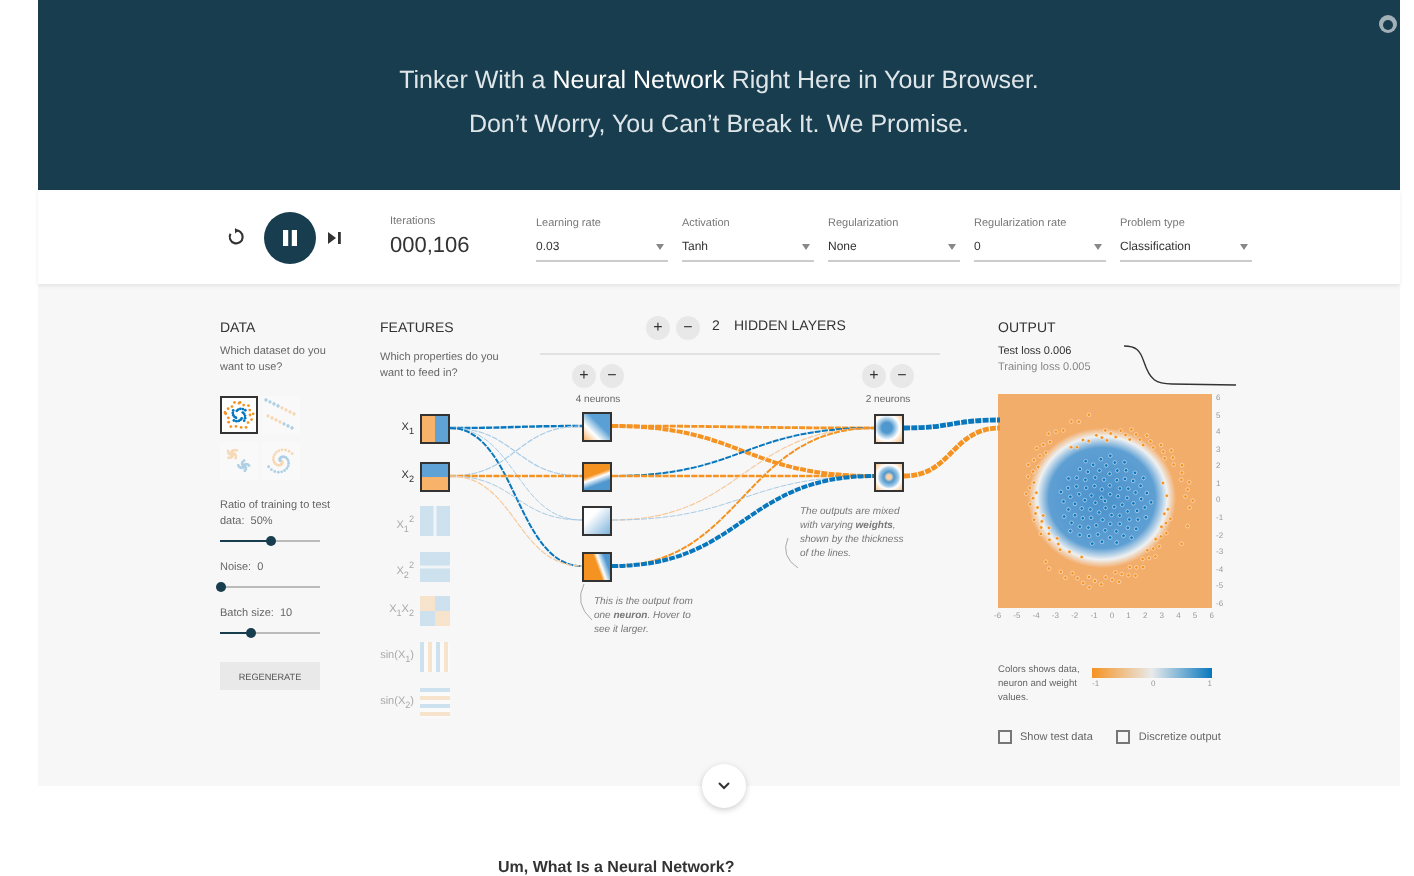 The image size is (1414, 876). I want to click on corner-logo-icon, so click(1388, 24).